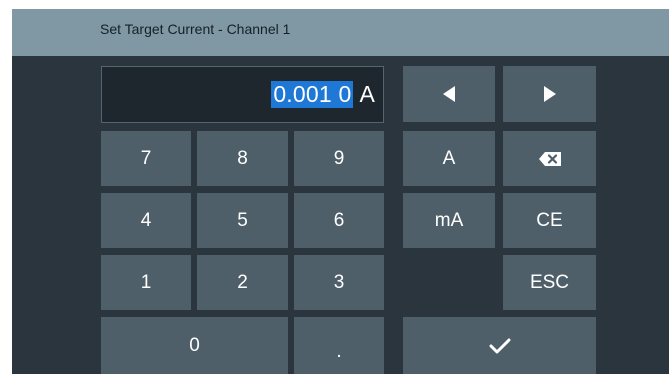 The width and height of the screenshot is (670, 374). Describe the element at coordinates (549, 282) in the screenshot. I see `escape-button: ESC` at that location.